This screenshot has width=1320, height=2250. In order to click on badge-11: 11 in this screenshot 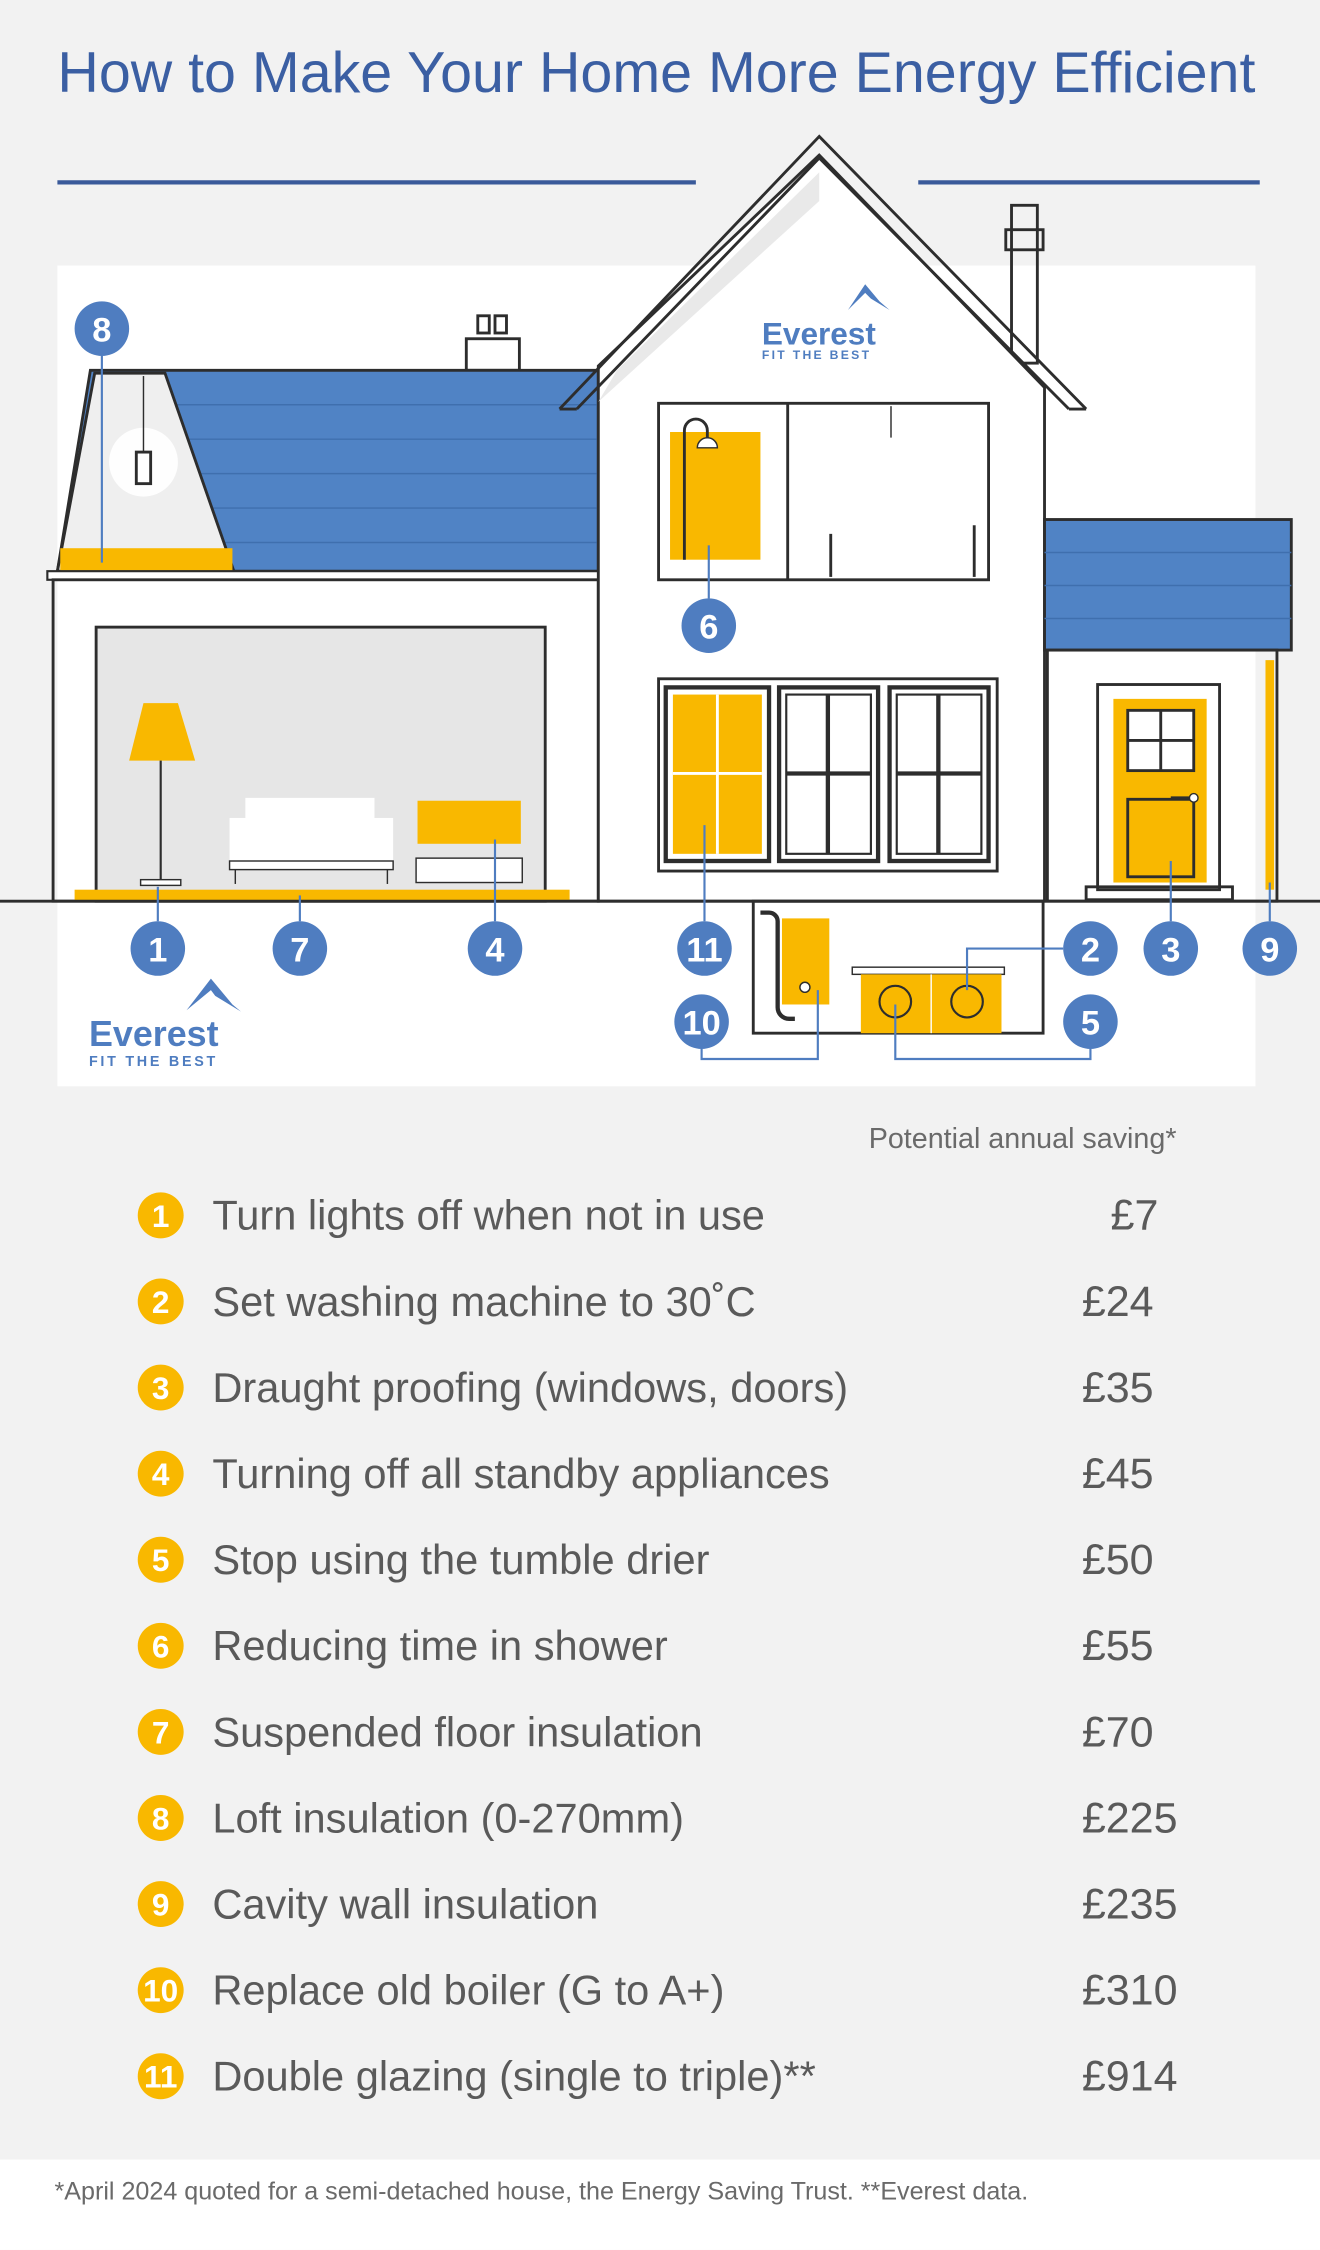, I will do `click(704, 948)`.